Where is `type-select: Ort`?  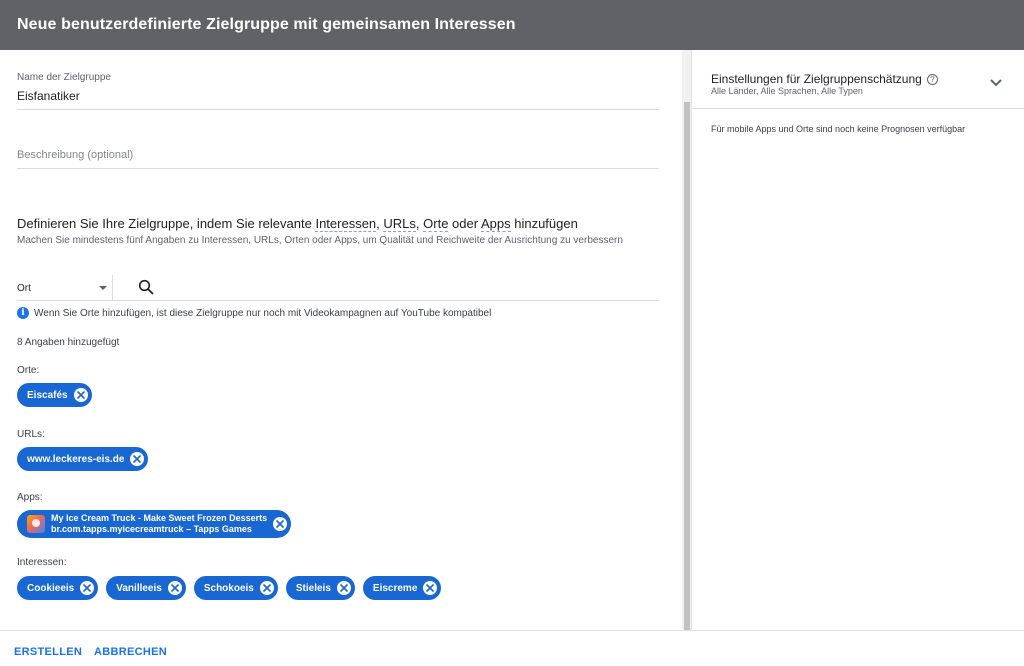
type-select: Ort is located at coordinates (65, 288).